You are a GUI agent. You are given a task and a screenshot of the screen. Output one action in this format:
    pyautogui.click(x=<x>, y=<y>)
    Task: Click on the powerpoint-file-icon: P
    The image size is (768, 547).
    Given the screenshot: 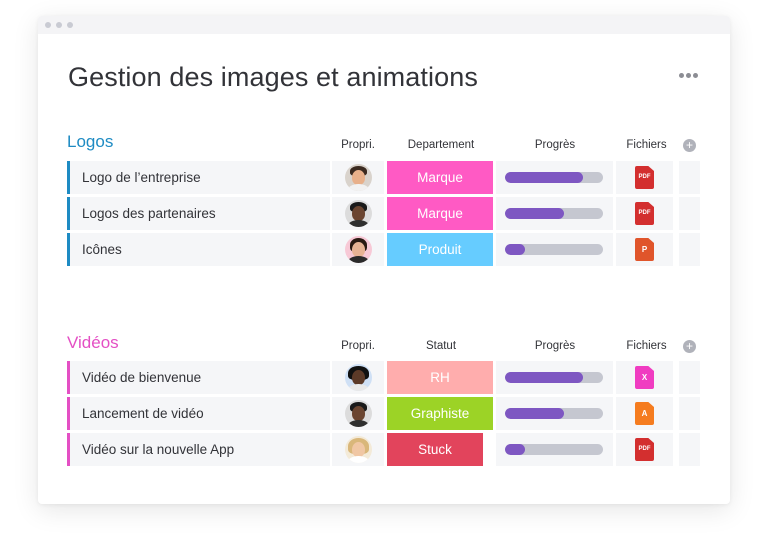 What is the action you would take?
    pyautogui.click(x=644, y=249)
    